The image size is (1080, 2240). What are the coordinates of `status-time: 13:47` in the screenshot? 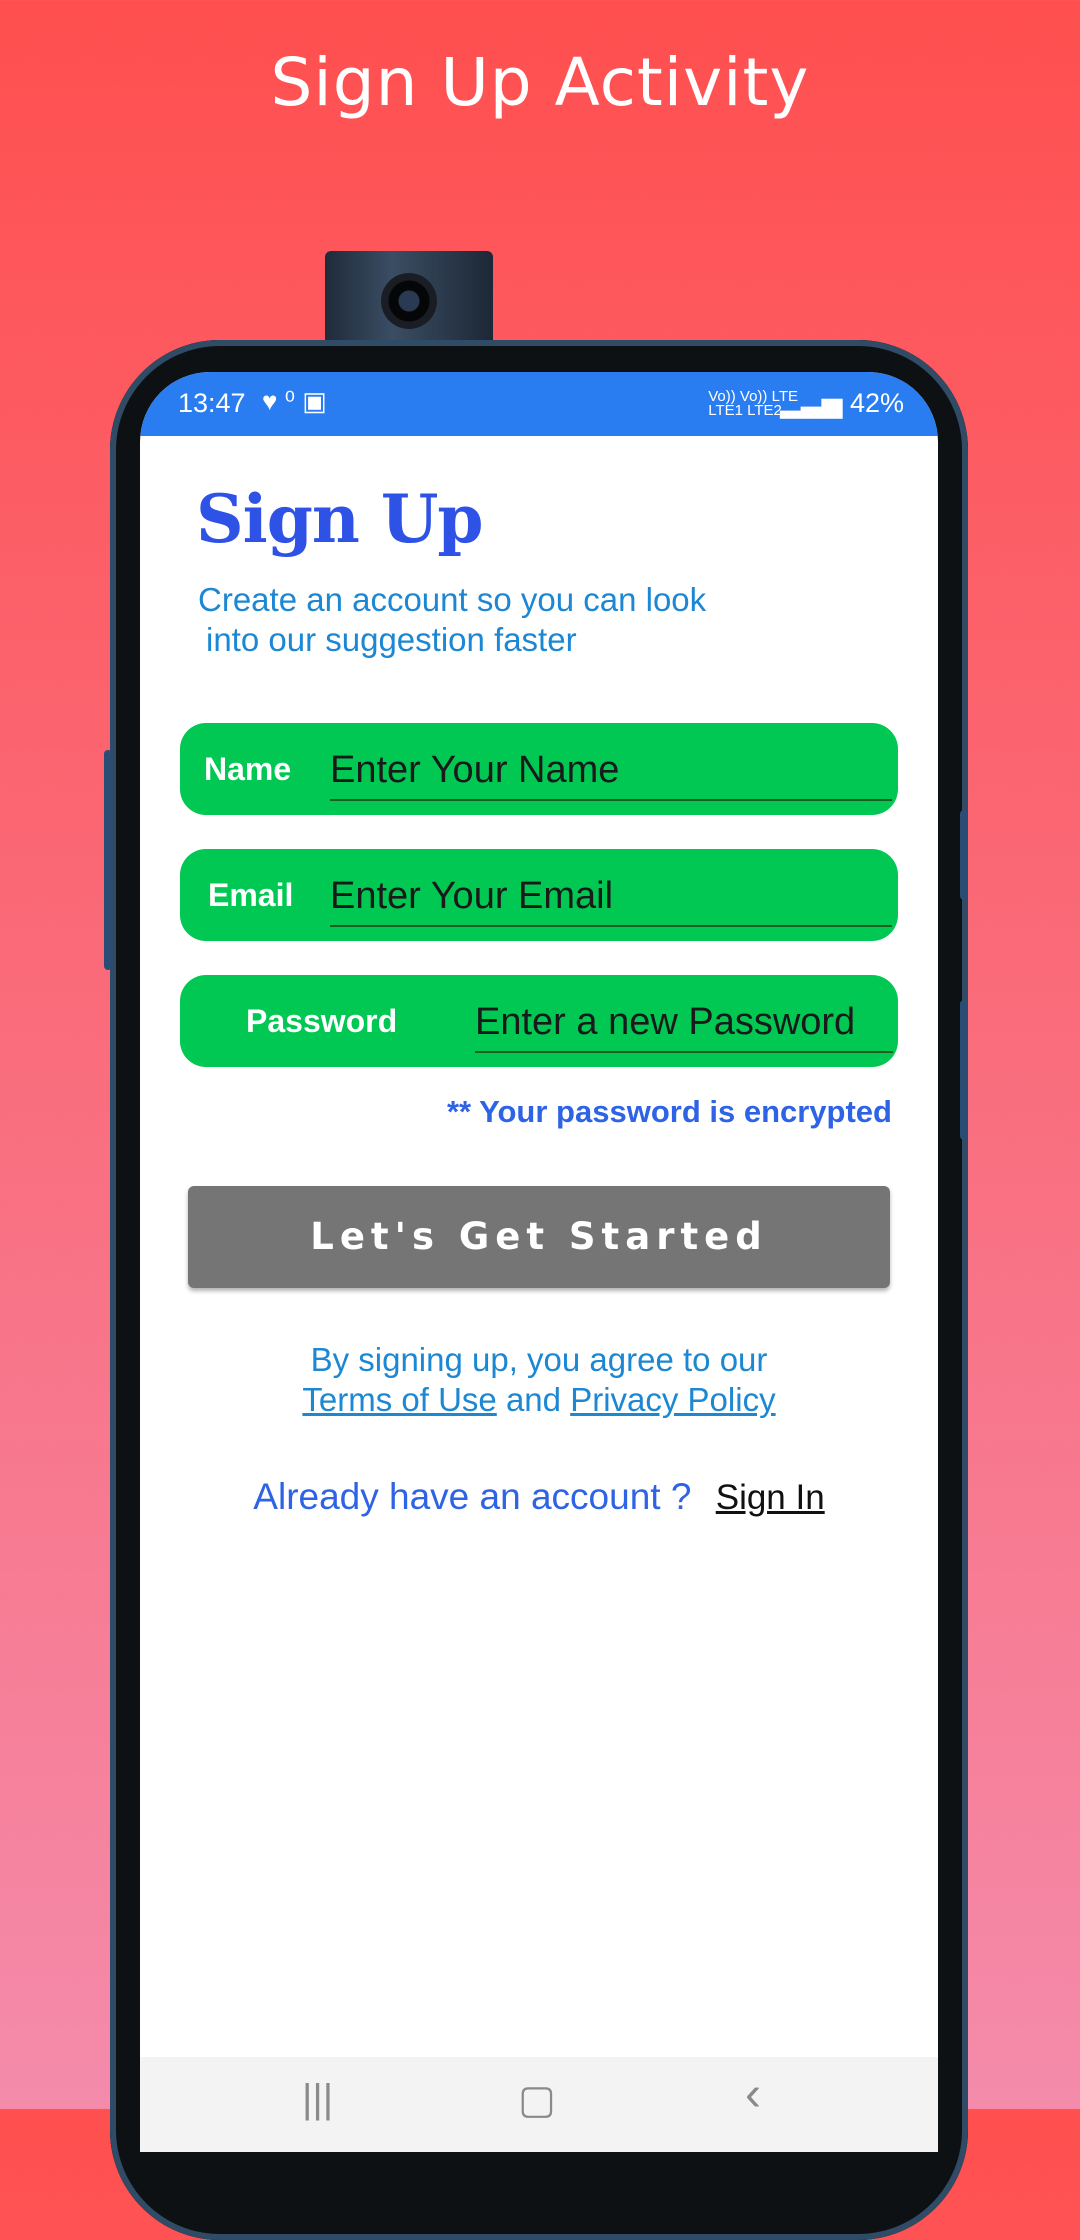 It's located at (212, 403).